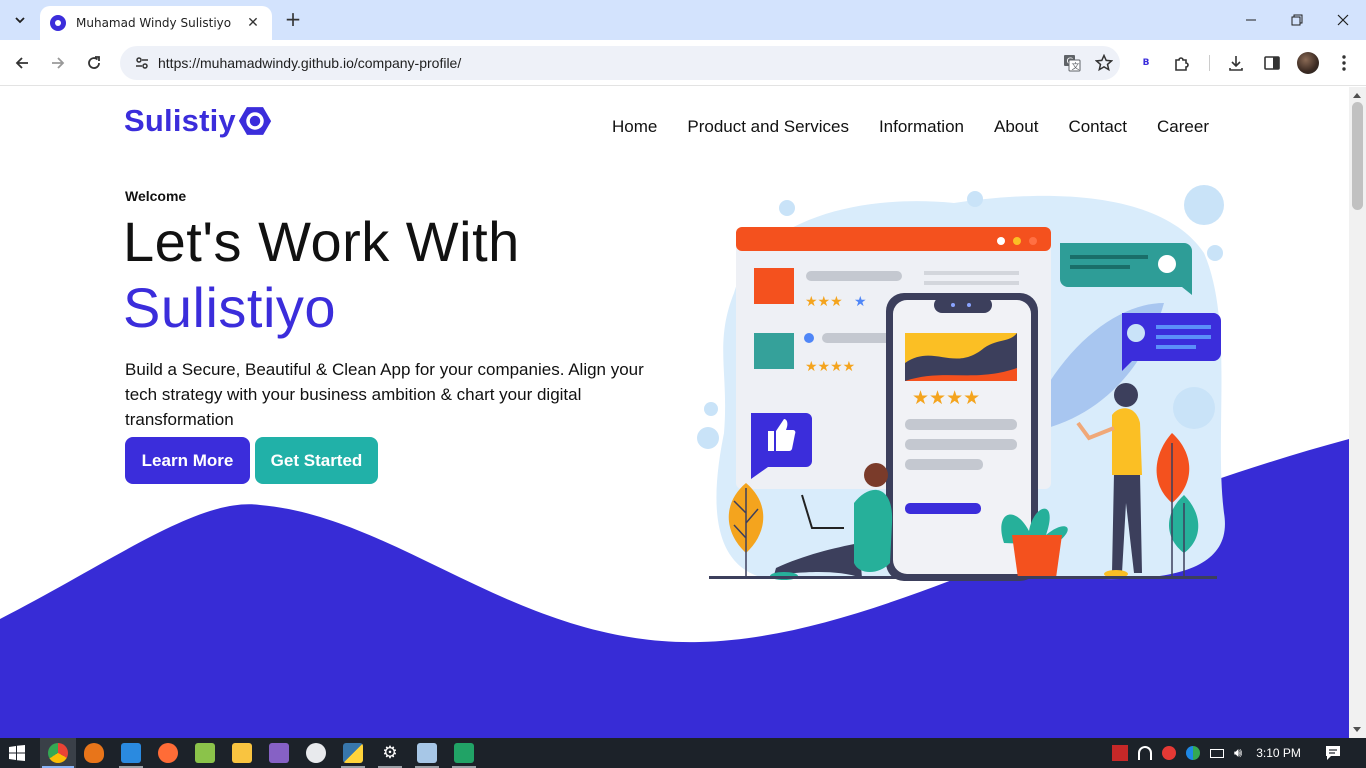 The image size is (1366, 768). Describe the element at coordinates (768, 127) in the screenshot. I see `nav-products-services: Product and Services` at that location.